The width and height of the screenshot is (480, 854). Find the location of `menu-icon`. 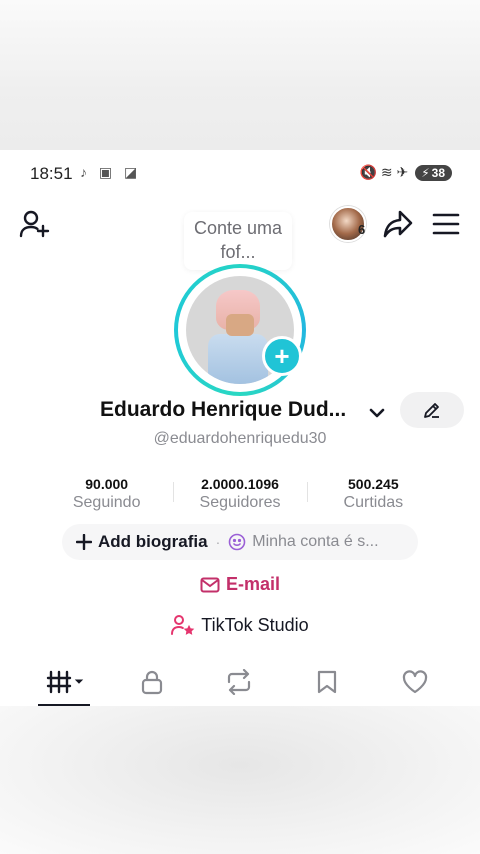

menu-icon is located at coordinates (446, 224).